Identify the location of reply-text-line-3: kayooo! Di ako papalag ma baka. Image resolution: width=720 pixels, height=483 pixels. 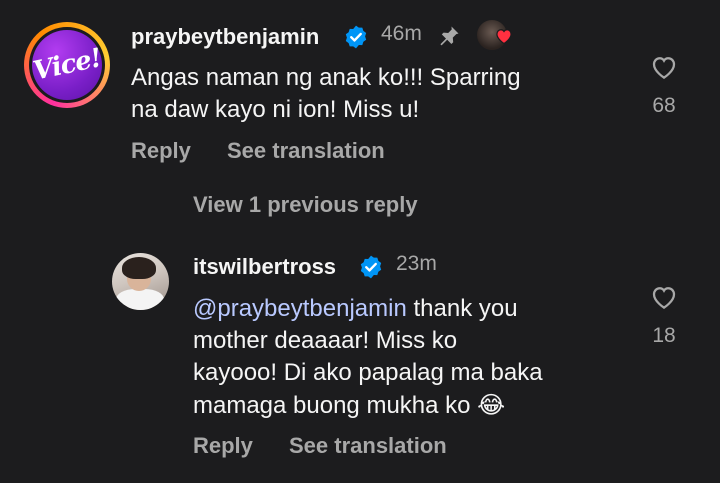
(368, 372).